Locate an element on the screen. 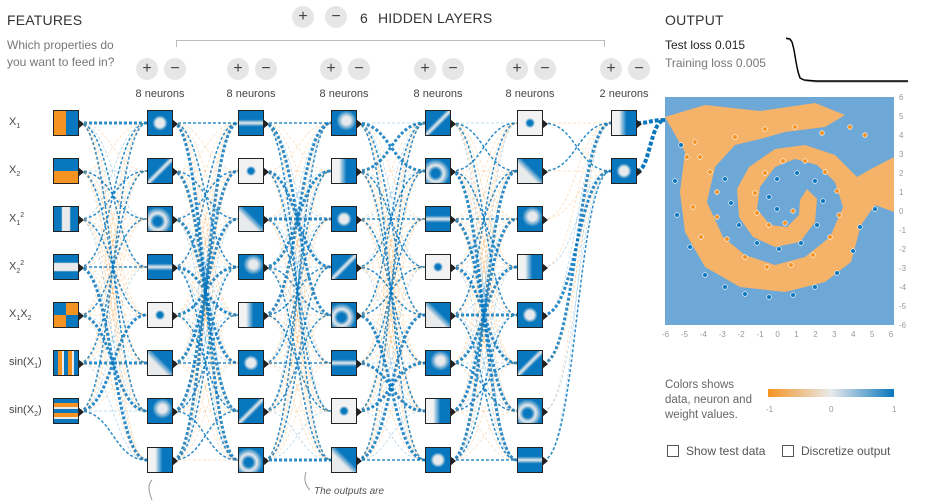  output-heatmap is located at coordinates (779, 211).